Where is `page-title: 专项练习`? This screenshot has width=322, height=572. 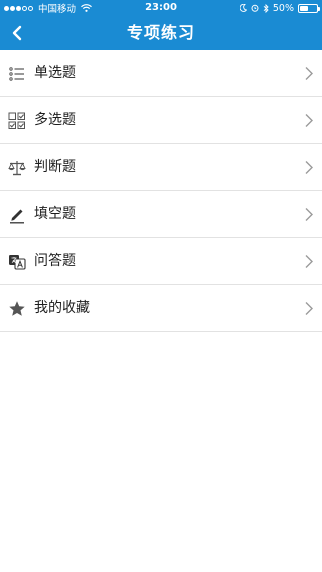 page-title: 专项练习 is located at coordinates (160, 32).